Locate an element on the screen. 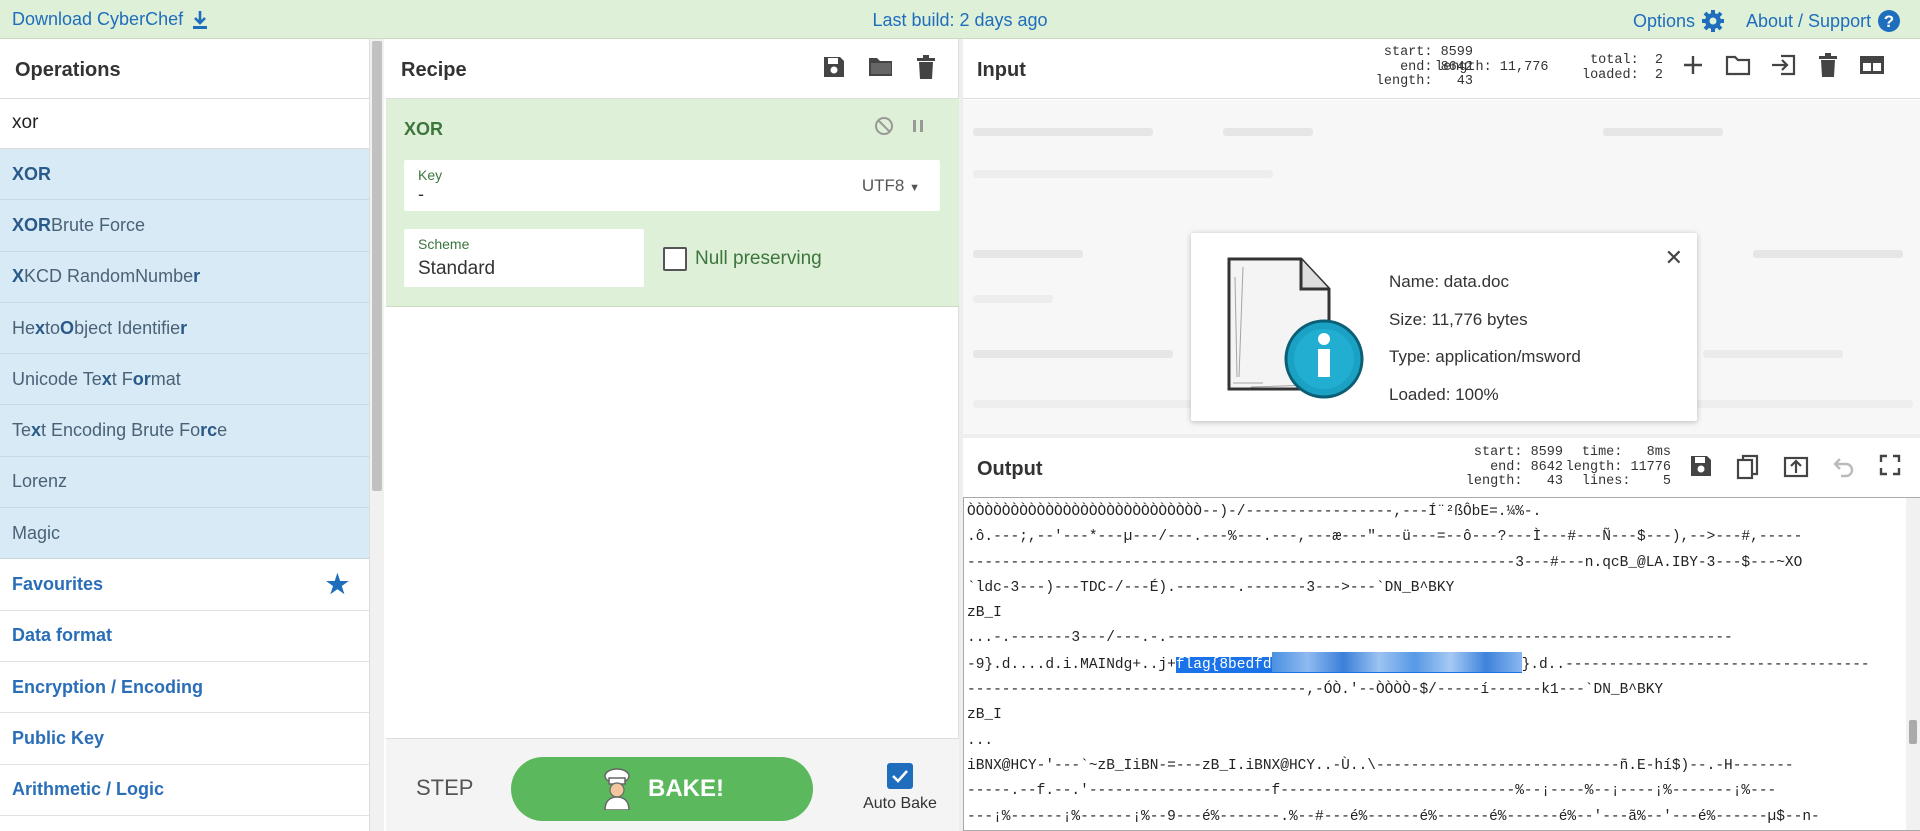  output-time: time: 8ms is located at coordinates (1626, 452).